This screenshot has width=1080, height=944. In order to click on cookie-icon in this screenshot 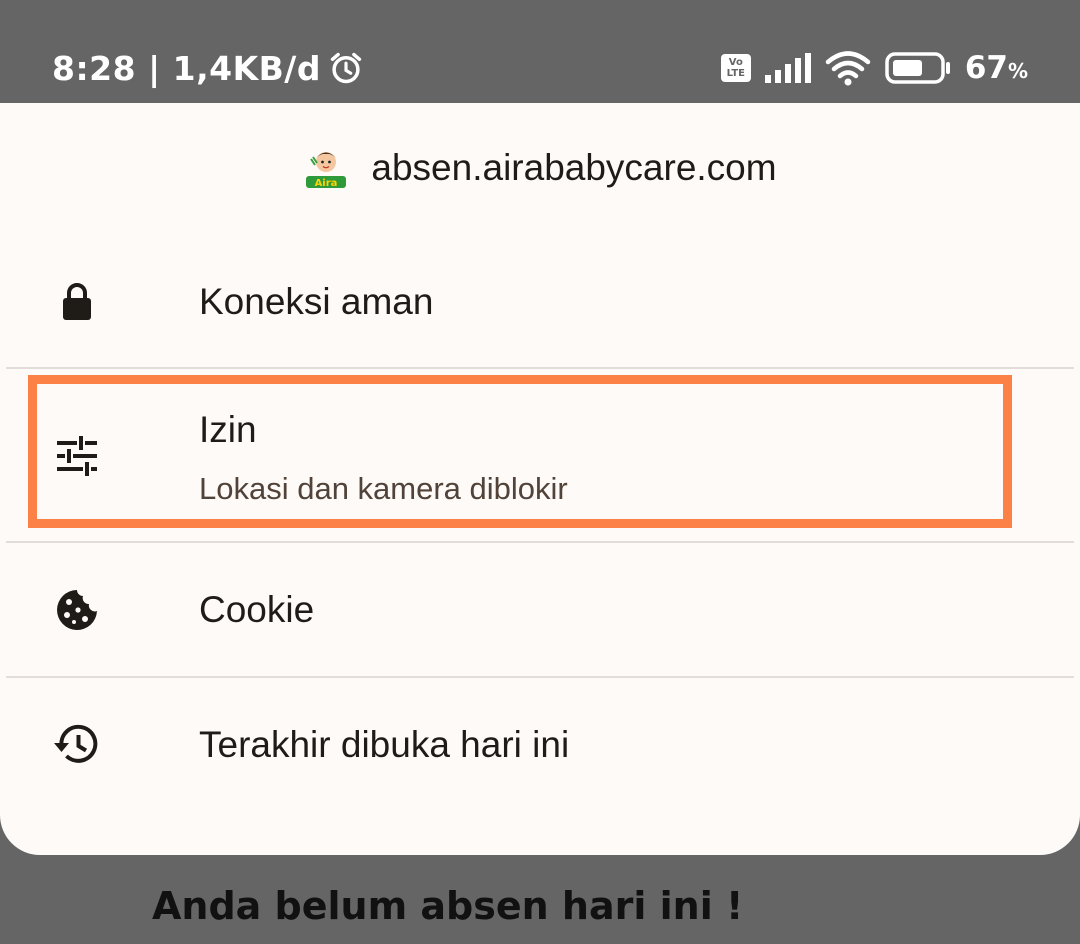, I will do `click(77, 610)`.